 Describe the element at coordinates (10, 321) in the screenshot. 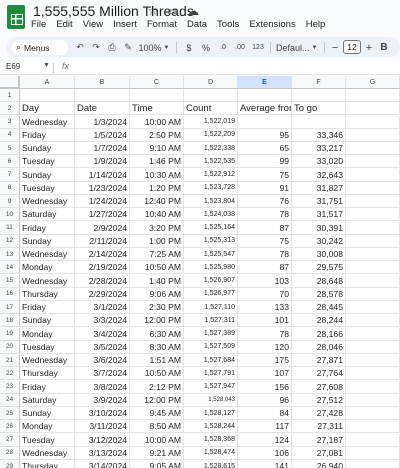

I see `row-header: 18` at that location.